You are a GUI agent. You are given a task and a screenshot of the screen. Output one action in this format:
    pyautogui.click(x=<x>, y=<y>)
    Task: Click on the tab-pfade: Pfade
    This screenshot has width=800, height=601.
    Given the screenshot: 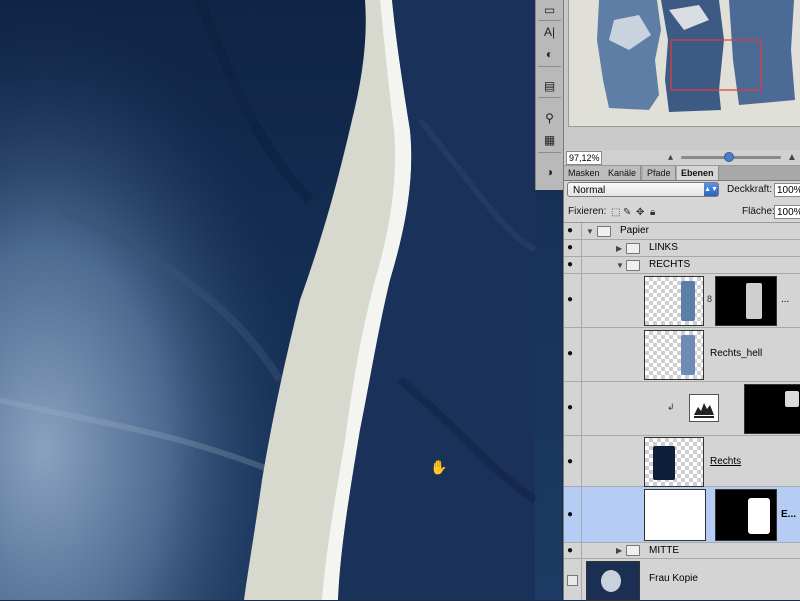 What is the action you would take?
    pyautogui.click(x=659, y=173)
    